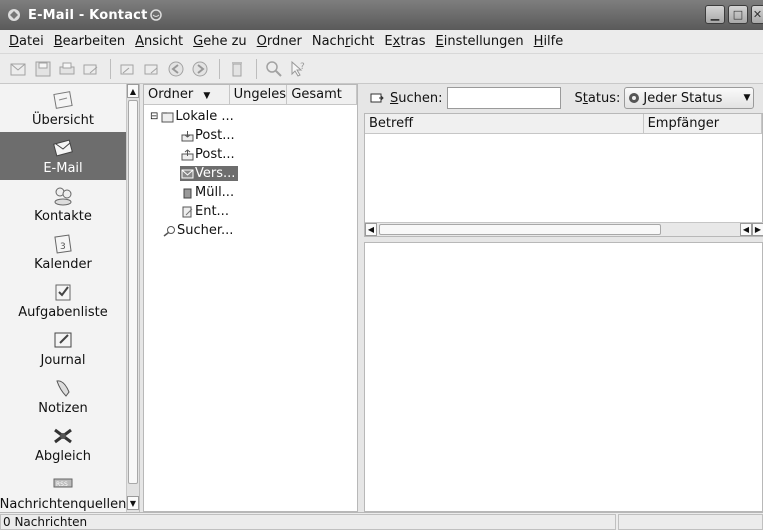 The height and width of the screenshot is (530, 763). I want to click on scroll-up-button: ▲, so click(133, 91).